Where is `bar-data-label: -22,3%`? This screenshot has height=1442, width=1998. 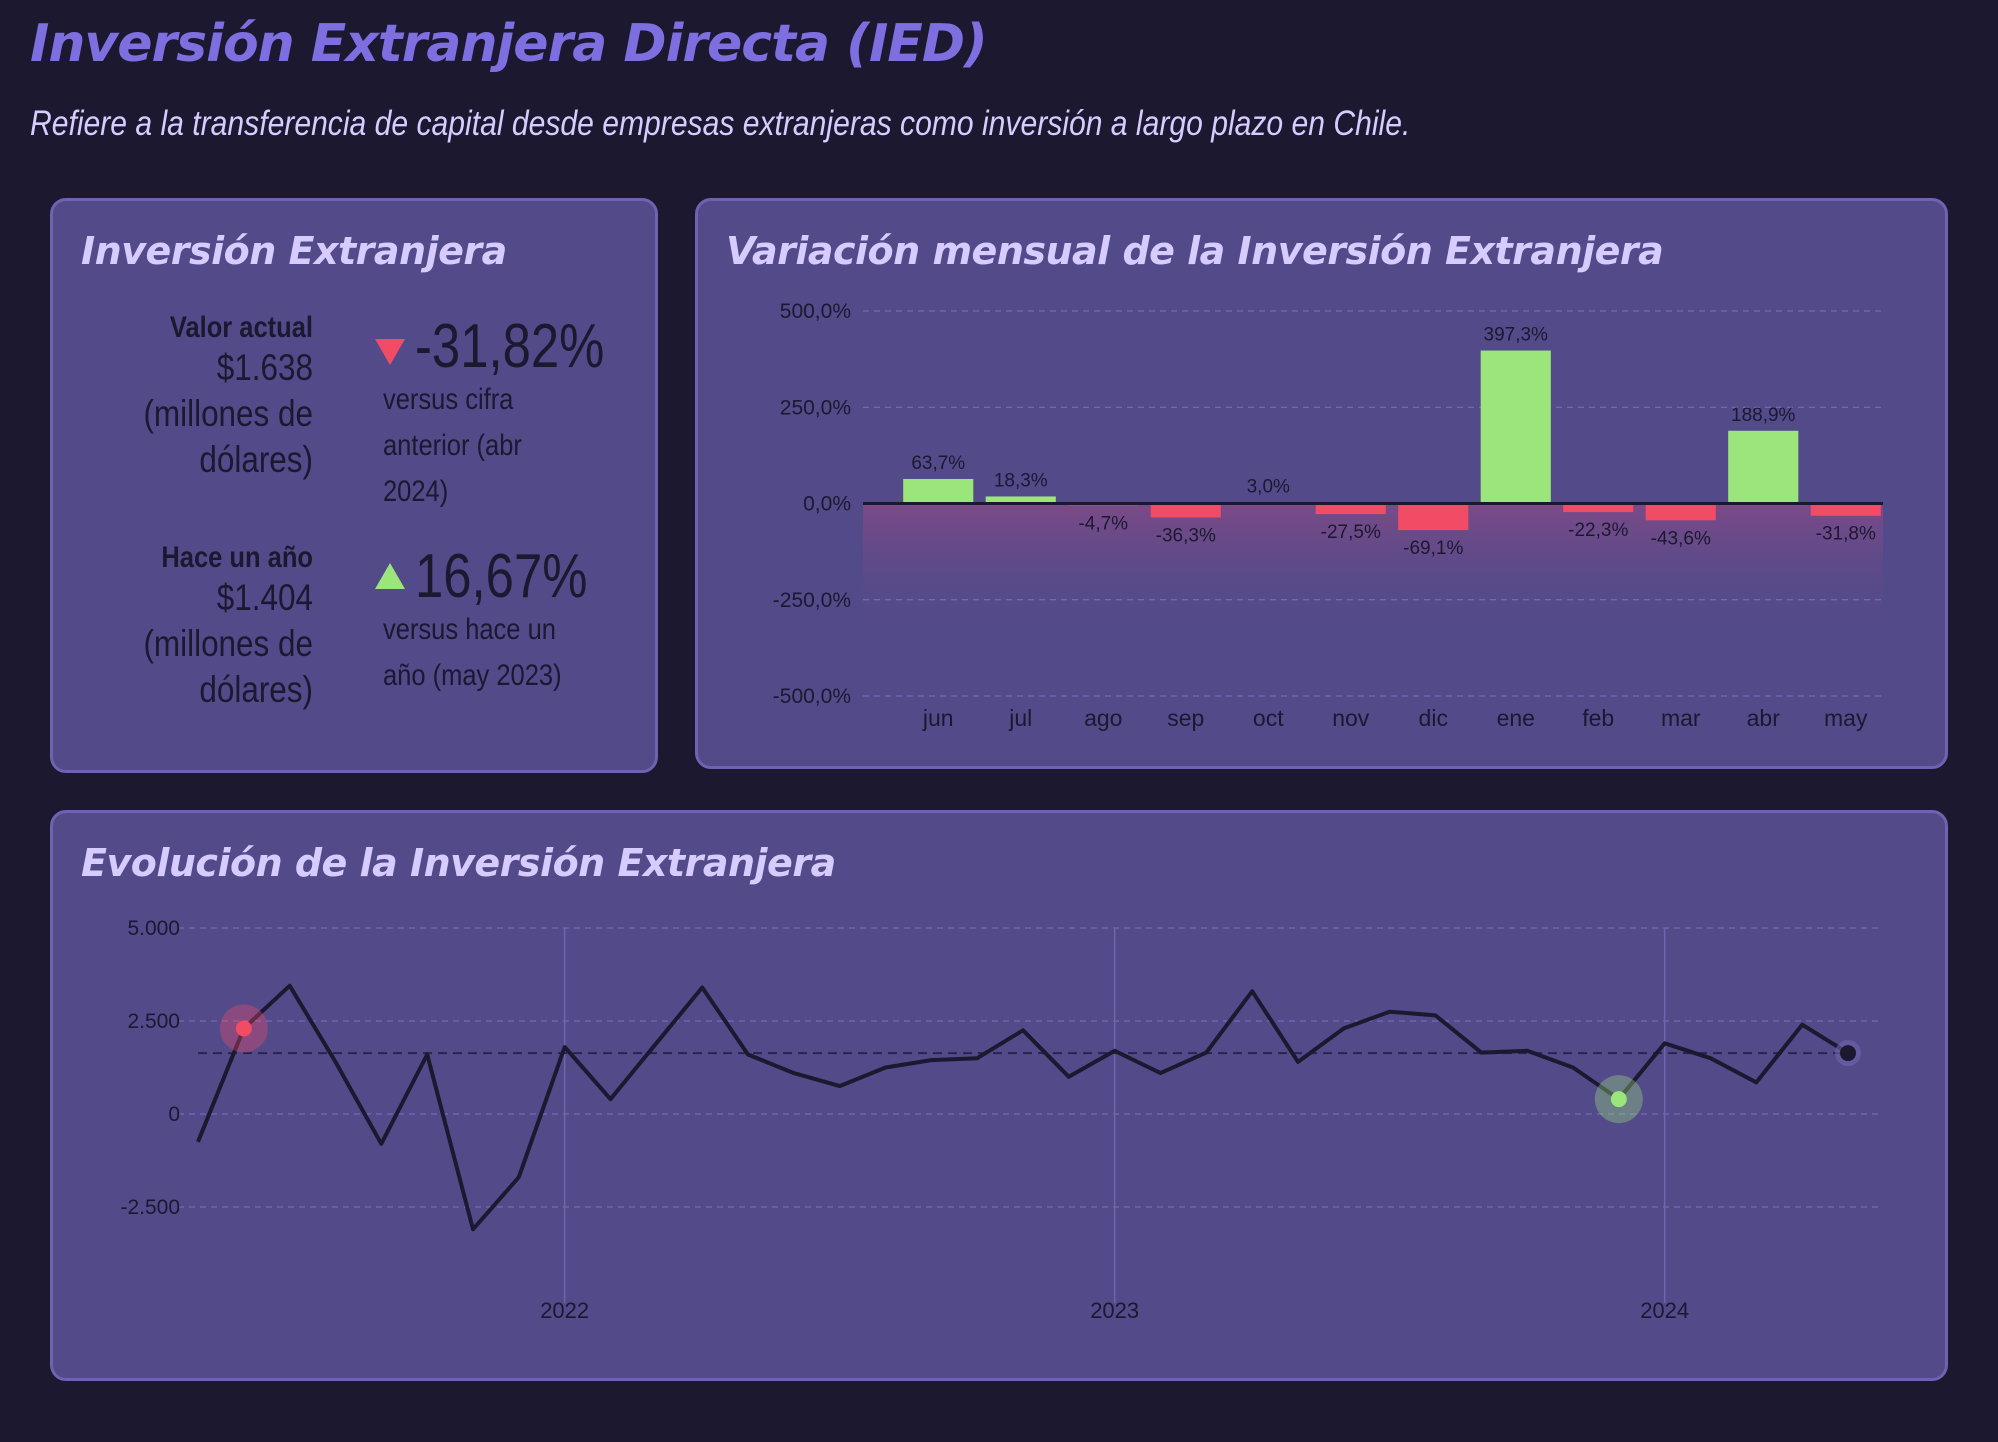 bar-data-label: -22,3% is located at coordinates (1598, 530).